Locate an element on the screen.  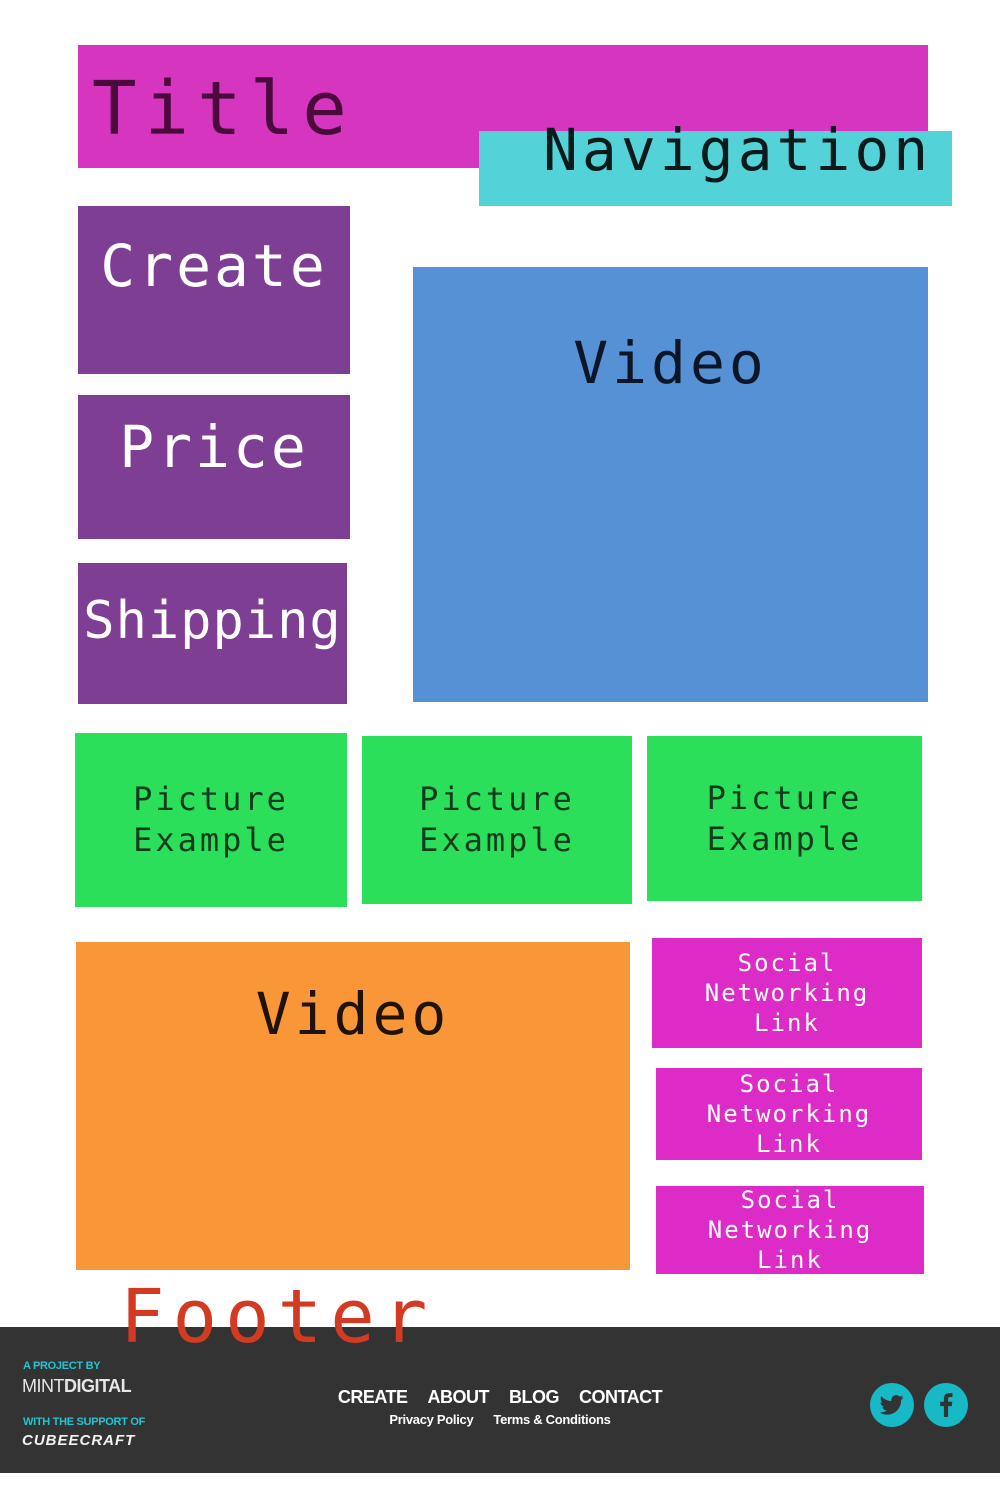
footer-legal-links: Privacy Policy Terms & Conditions is located at coordinates (500, 1420).